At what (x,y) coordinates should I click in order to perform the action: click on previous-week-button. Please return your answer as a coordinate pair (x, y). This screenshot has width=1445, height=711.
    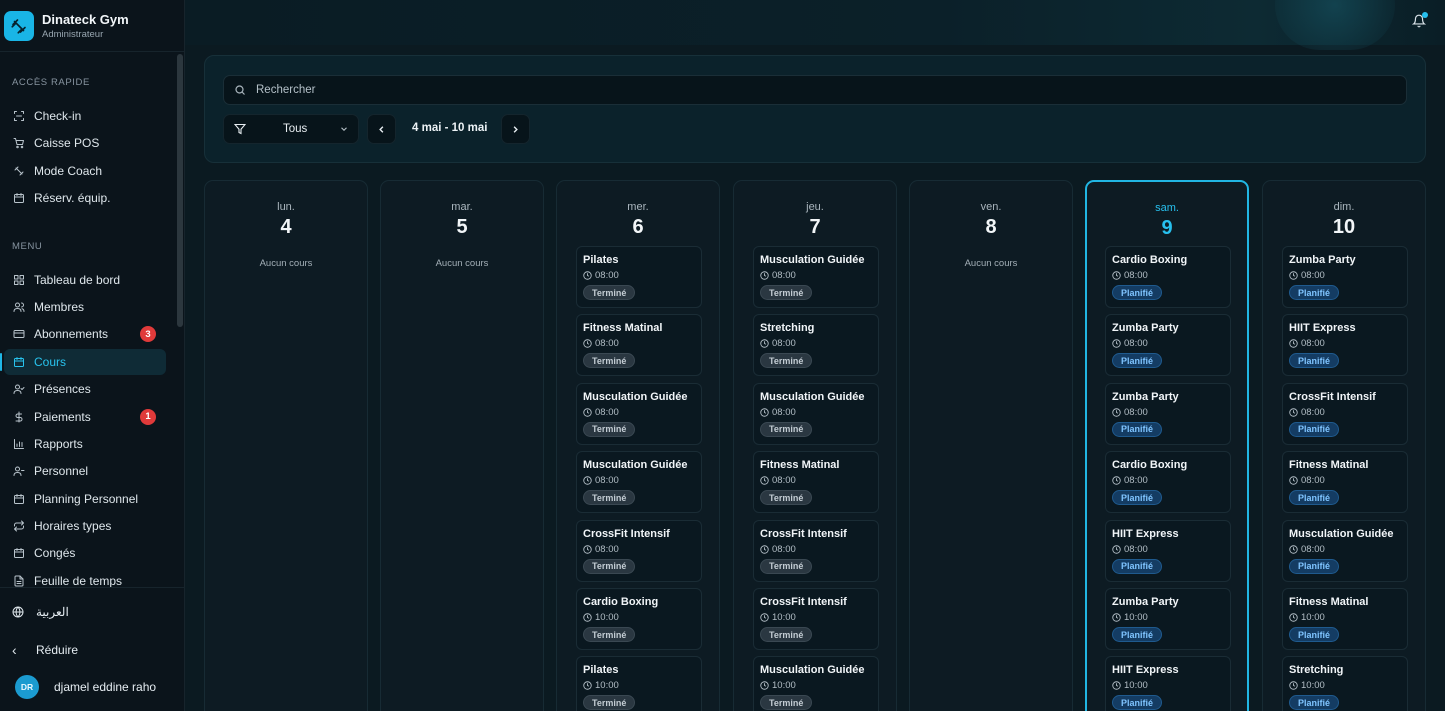
    Looking at the image, I should click on (381, 129).